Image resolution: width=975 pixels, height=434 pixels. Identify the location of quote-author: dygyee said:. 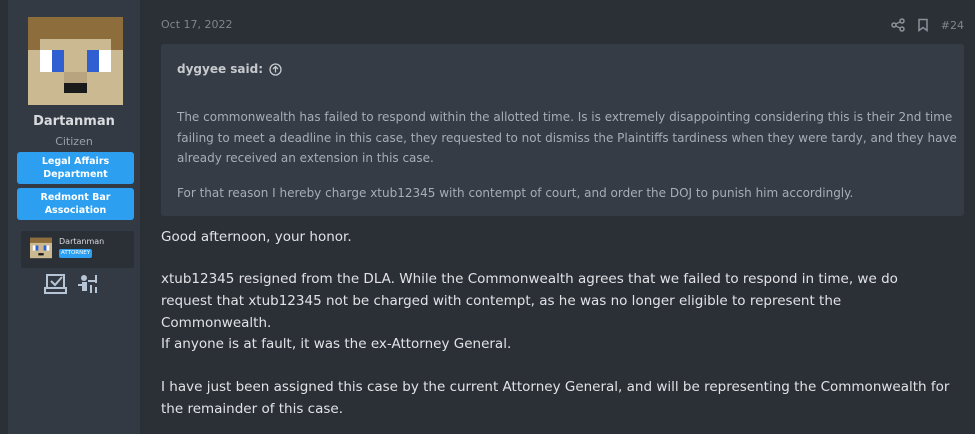
(220, 69).